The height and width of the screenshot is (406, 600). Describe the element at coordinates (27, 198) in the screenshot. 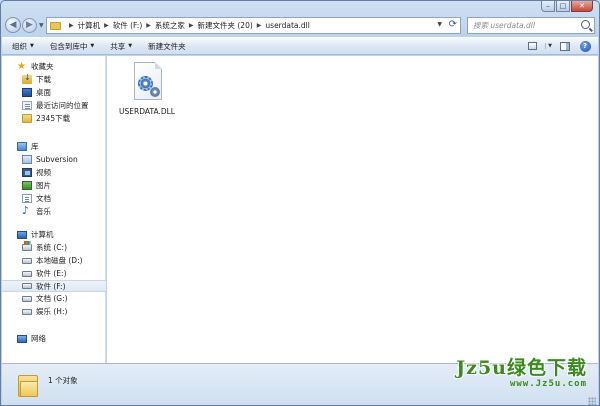

I see `document-icon` at that location.